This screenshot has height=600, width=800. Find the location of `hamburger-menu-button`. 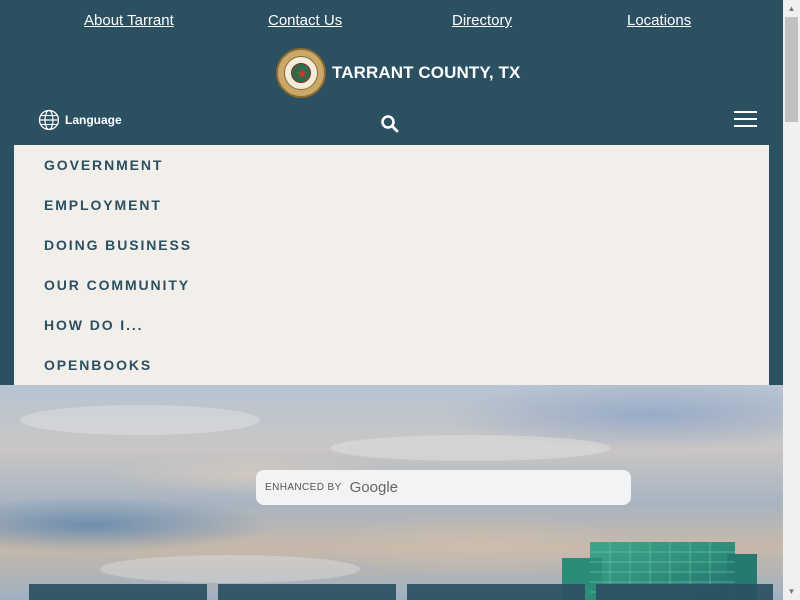

hamburger-menu-button is located at coordinates (746, 121).